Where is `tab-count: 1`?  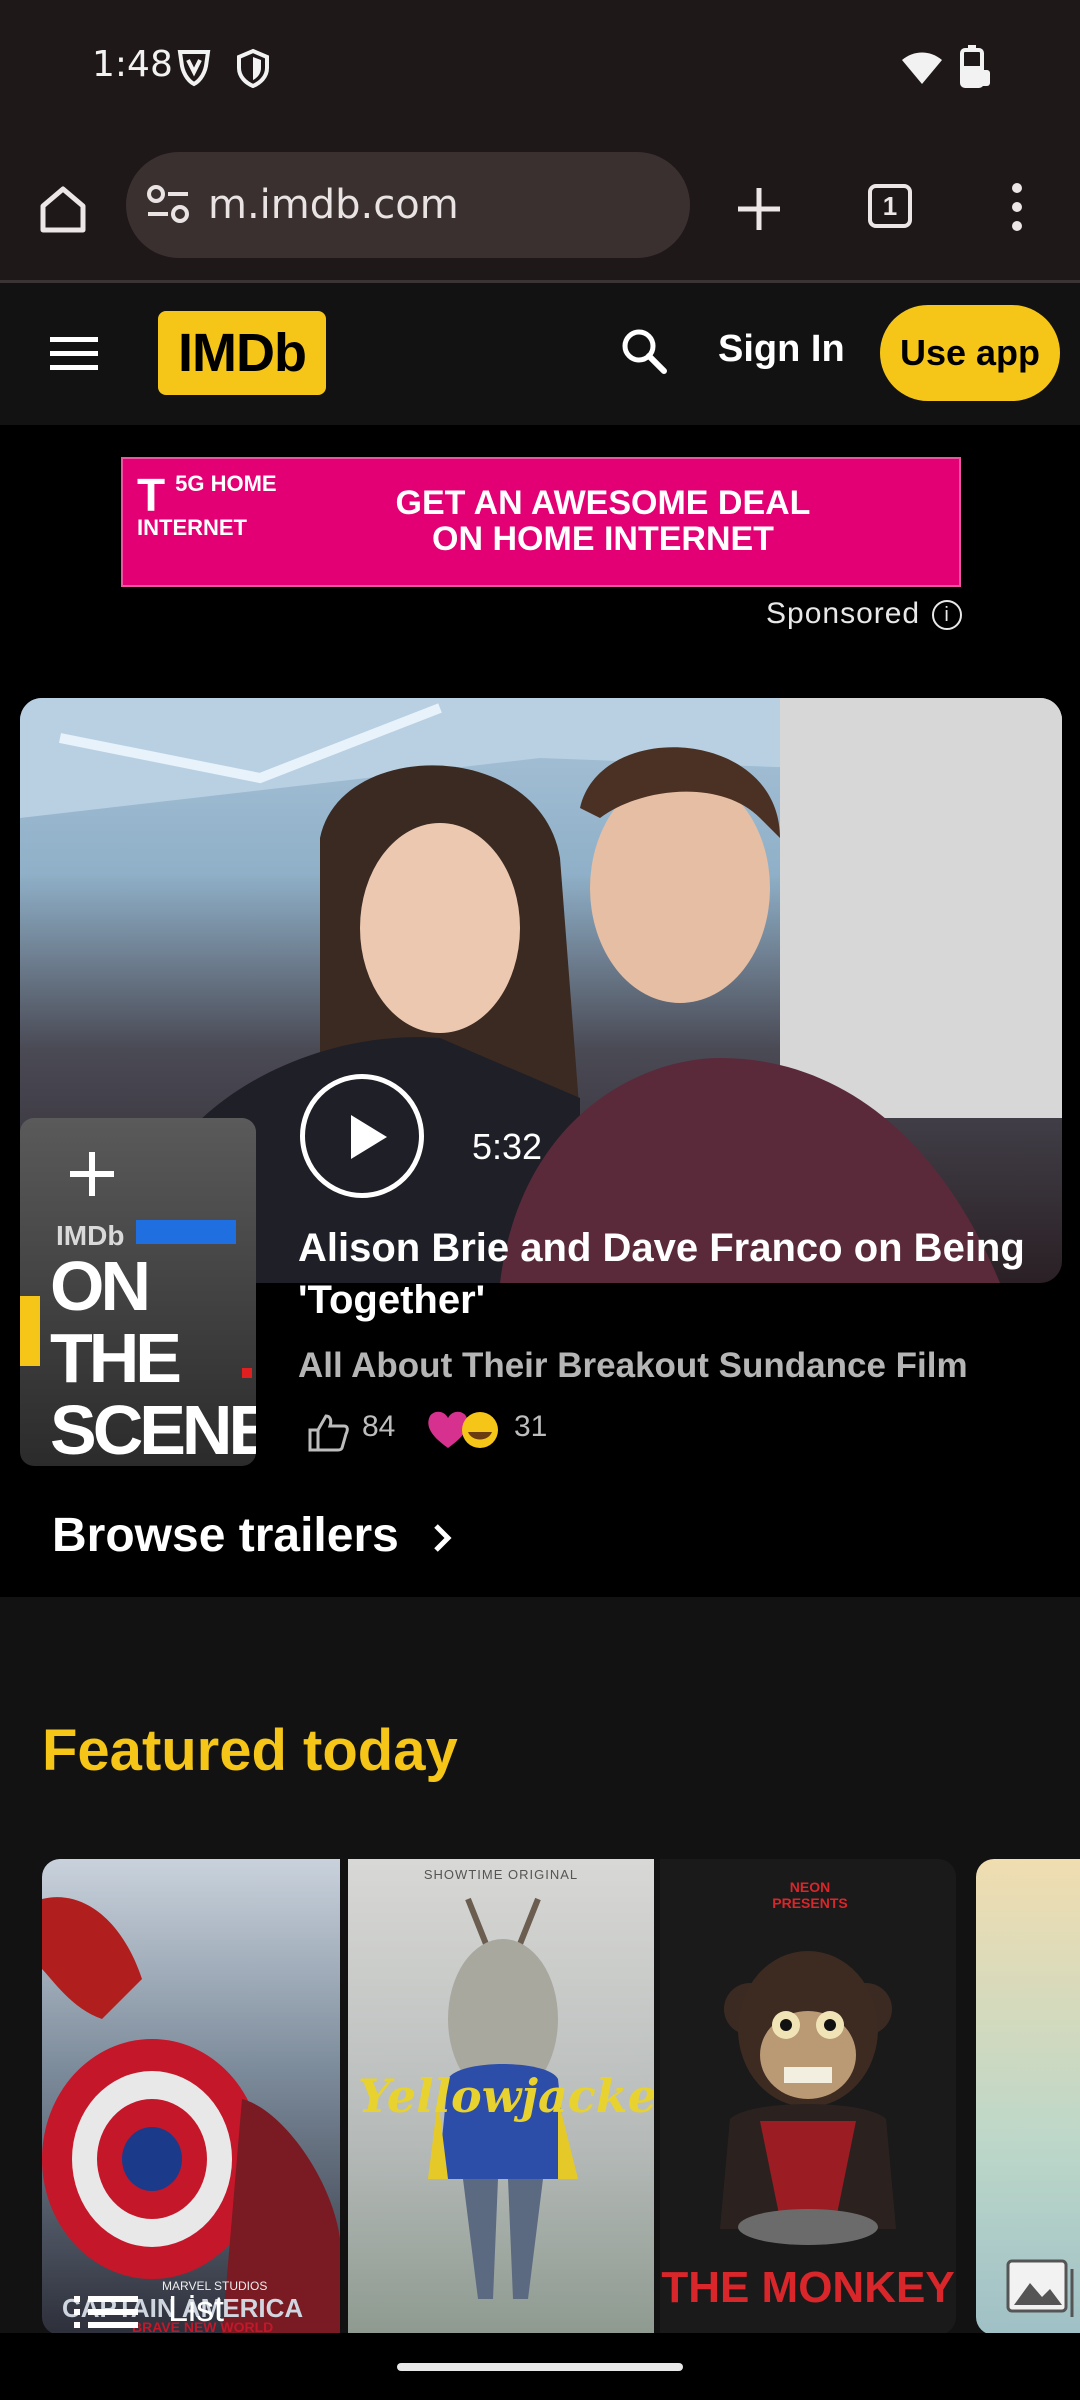
tab-count: 1 is located at coordinates (890, 206).